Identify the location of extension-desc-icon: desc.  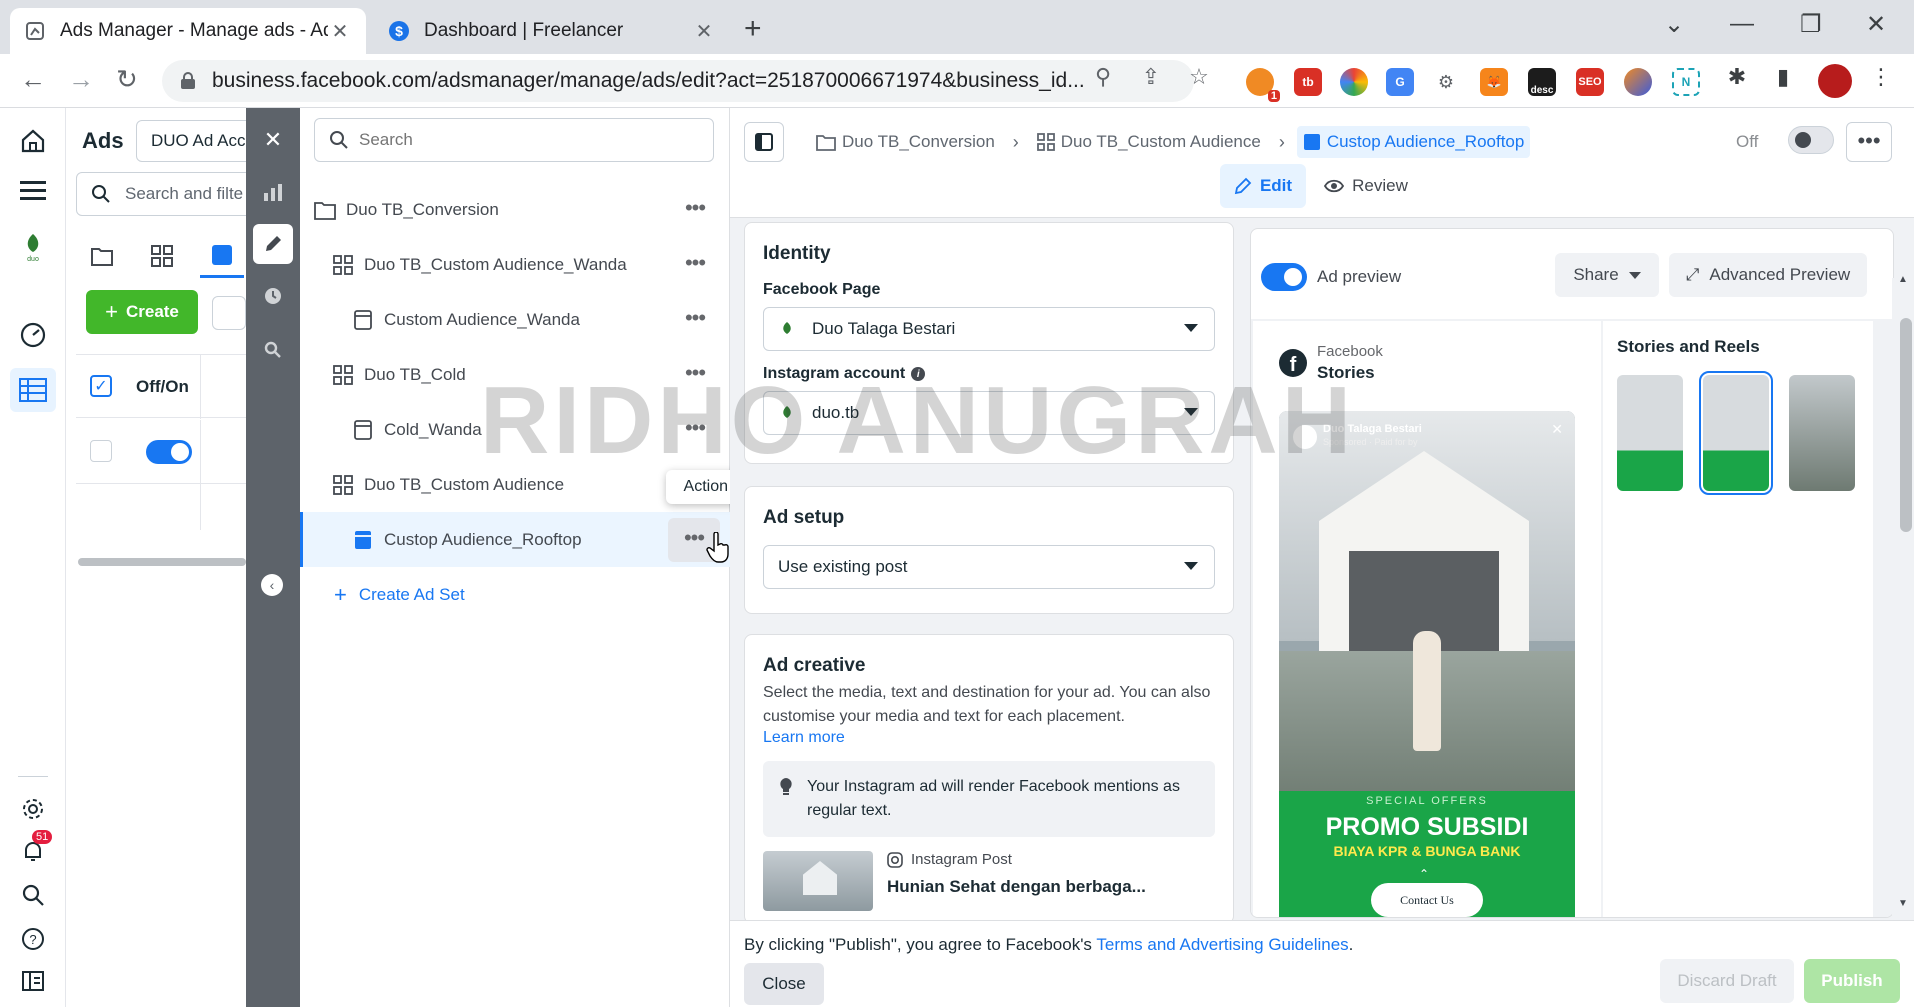
(1542, 82).